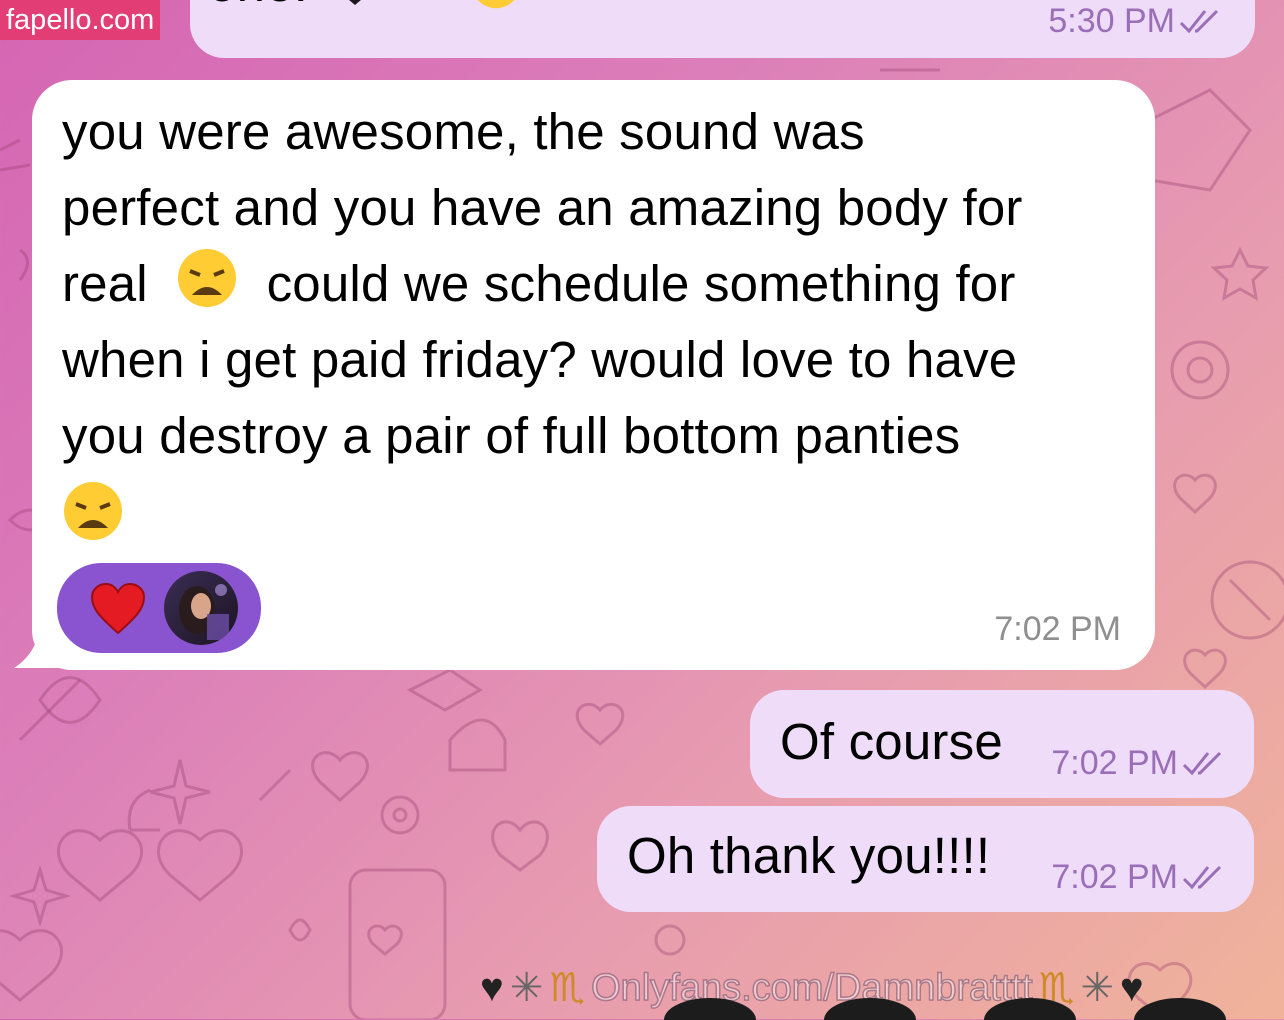 This screenshot has height=1020, width=1284. Describe the element at coordinates (809, 855) in the screenshot. I see `message-text: Oh thank you!!!!` at that location.